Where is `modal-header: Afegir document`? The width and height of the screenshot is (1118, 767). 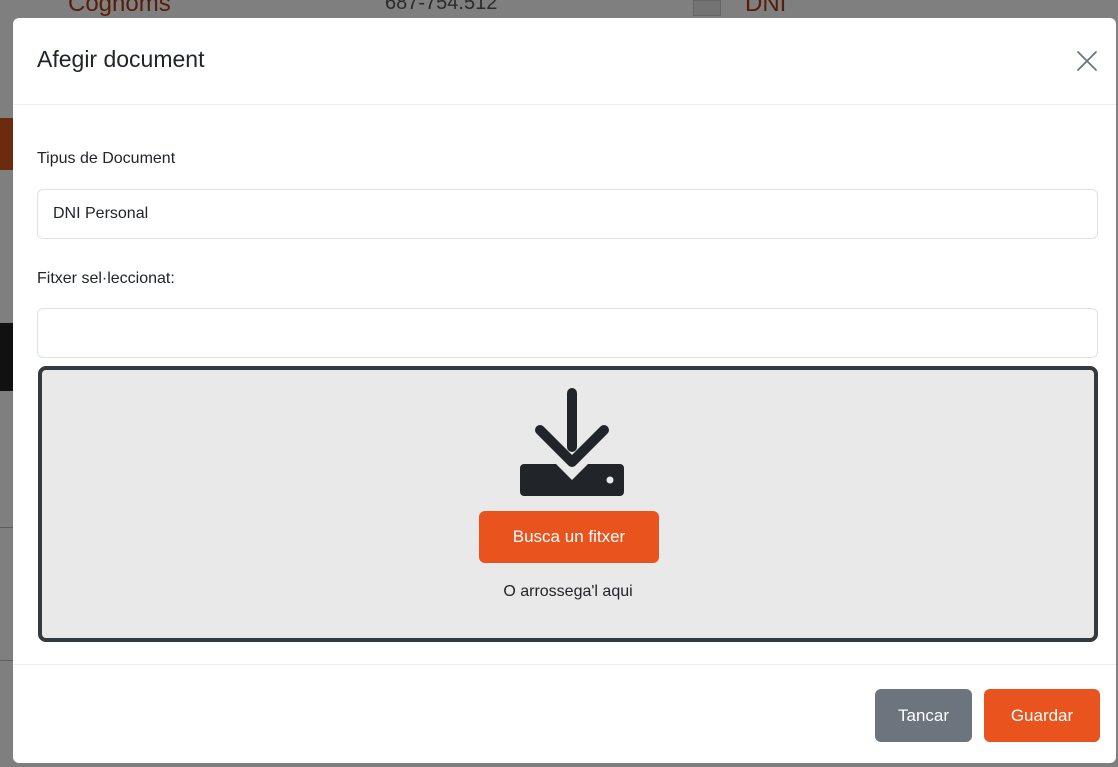 modal-header: Afegir document is located at coordinates (564, 61).